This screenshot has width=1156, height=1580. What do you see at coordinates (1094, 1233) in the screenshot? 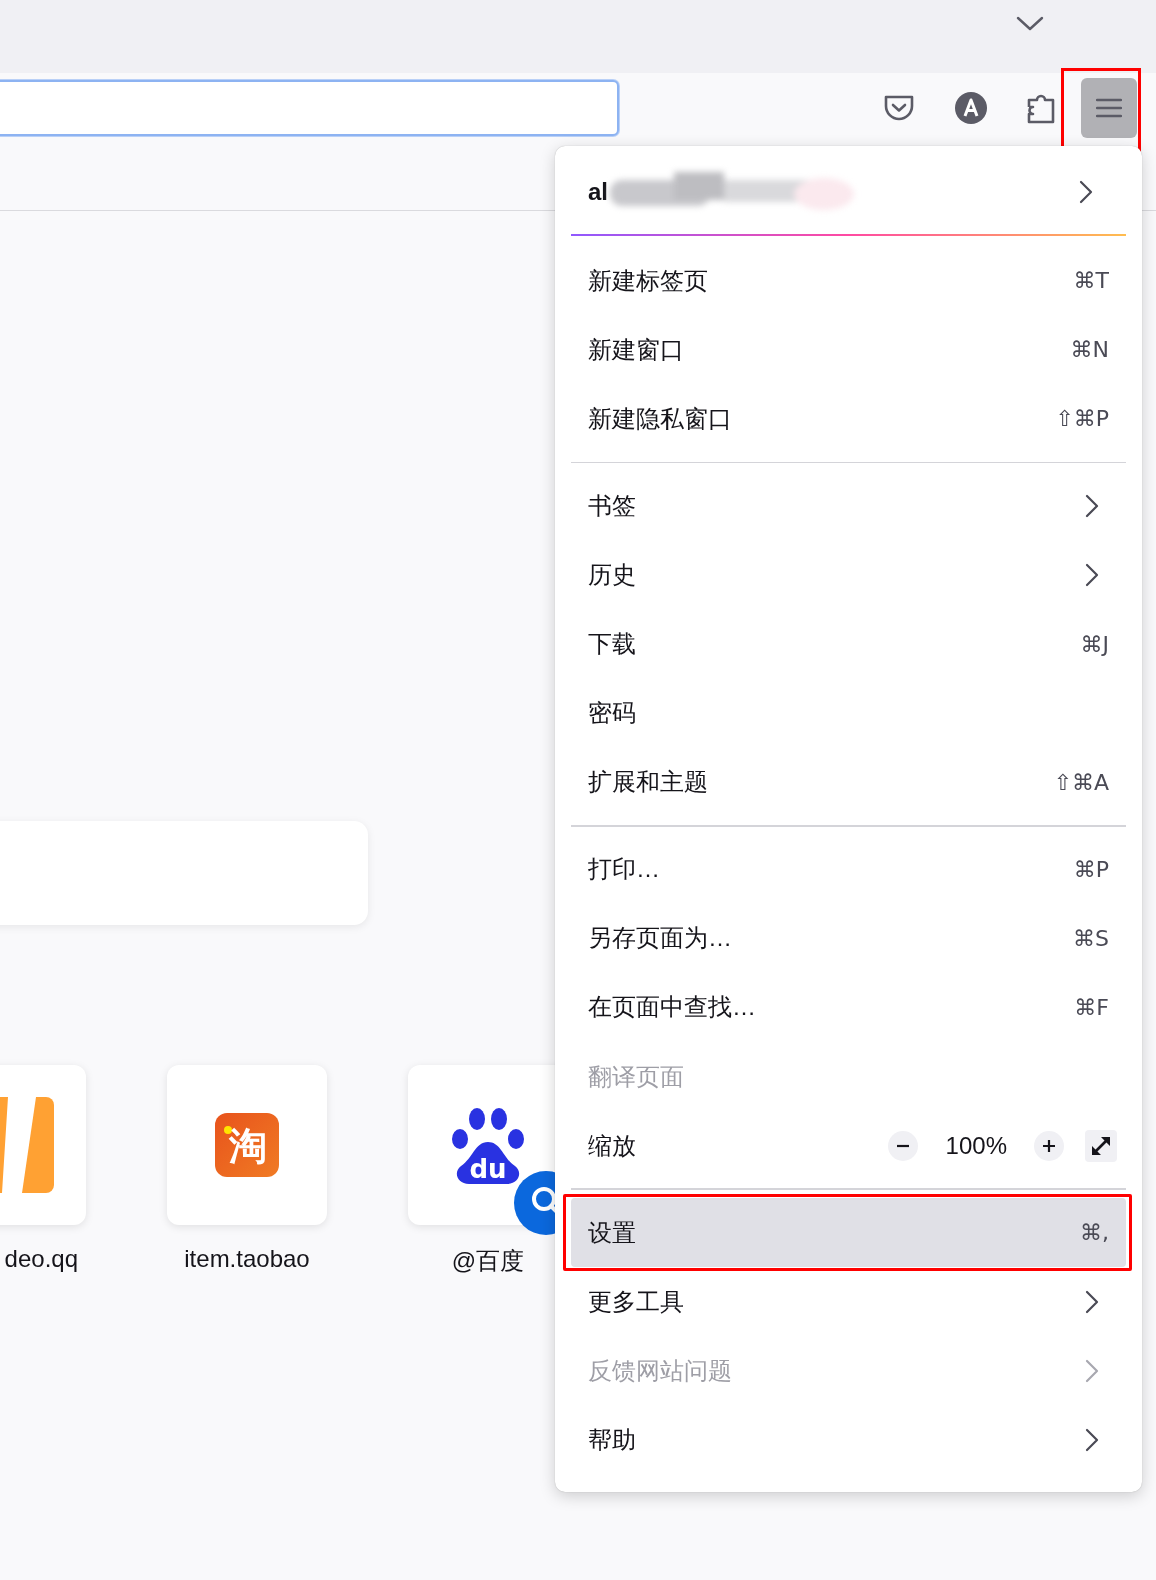
I see `shortcut-hint: ⌘,` at bounding box center [1094, 1233].